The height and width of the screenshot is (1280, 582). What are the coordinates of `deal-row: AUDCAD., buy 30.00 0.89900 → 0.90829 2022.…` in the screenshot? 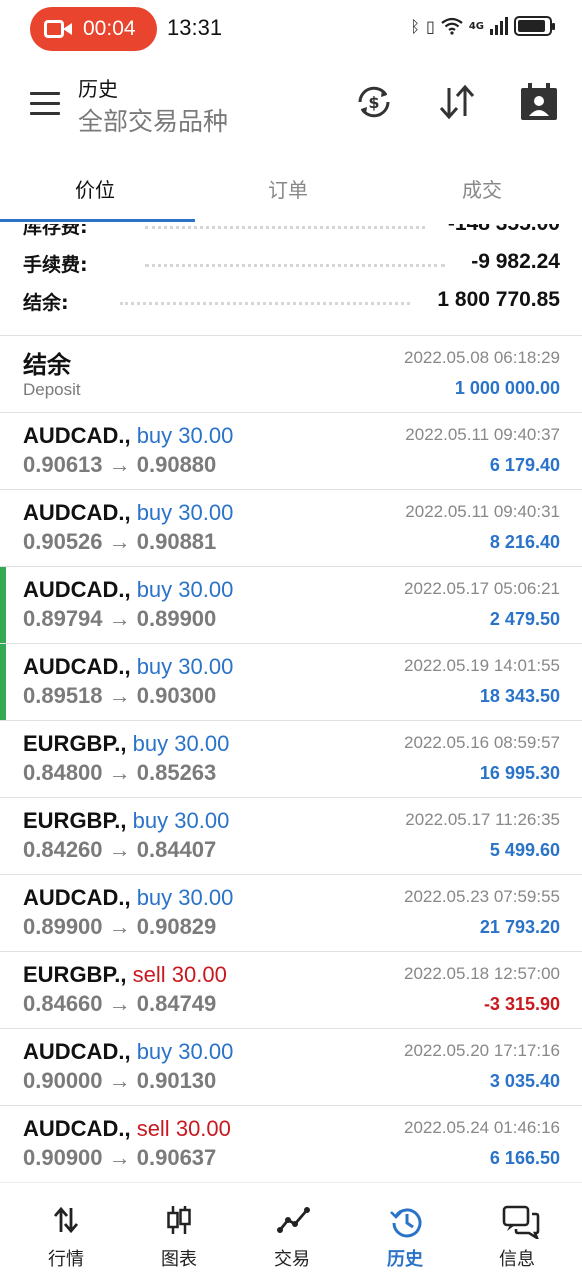 It's located at (291, 913).